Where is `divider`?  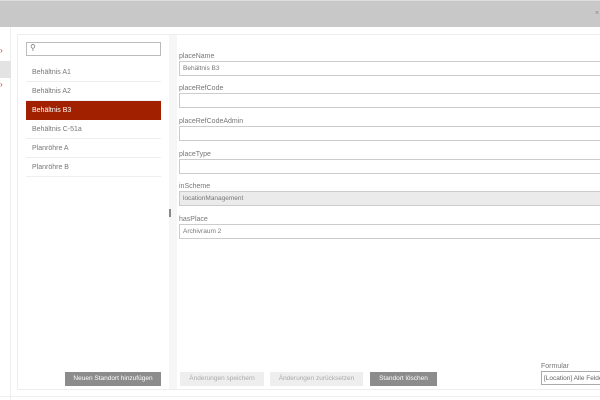
divider is located at coordinates (300, 396).